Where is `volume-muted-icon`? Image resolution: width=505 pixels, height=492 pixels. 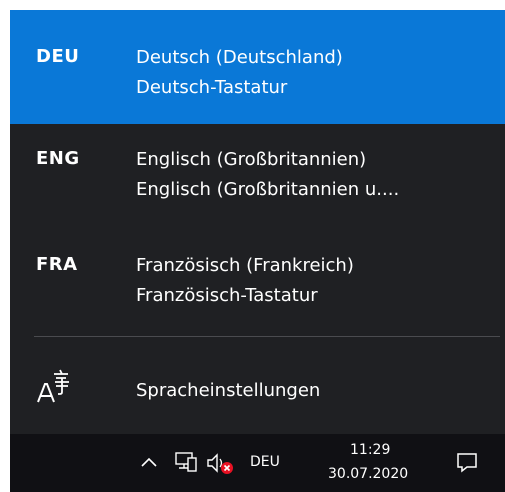
volume-muted-icon is located at coordinates (221, 466).